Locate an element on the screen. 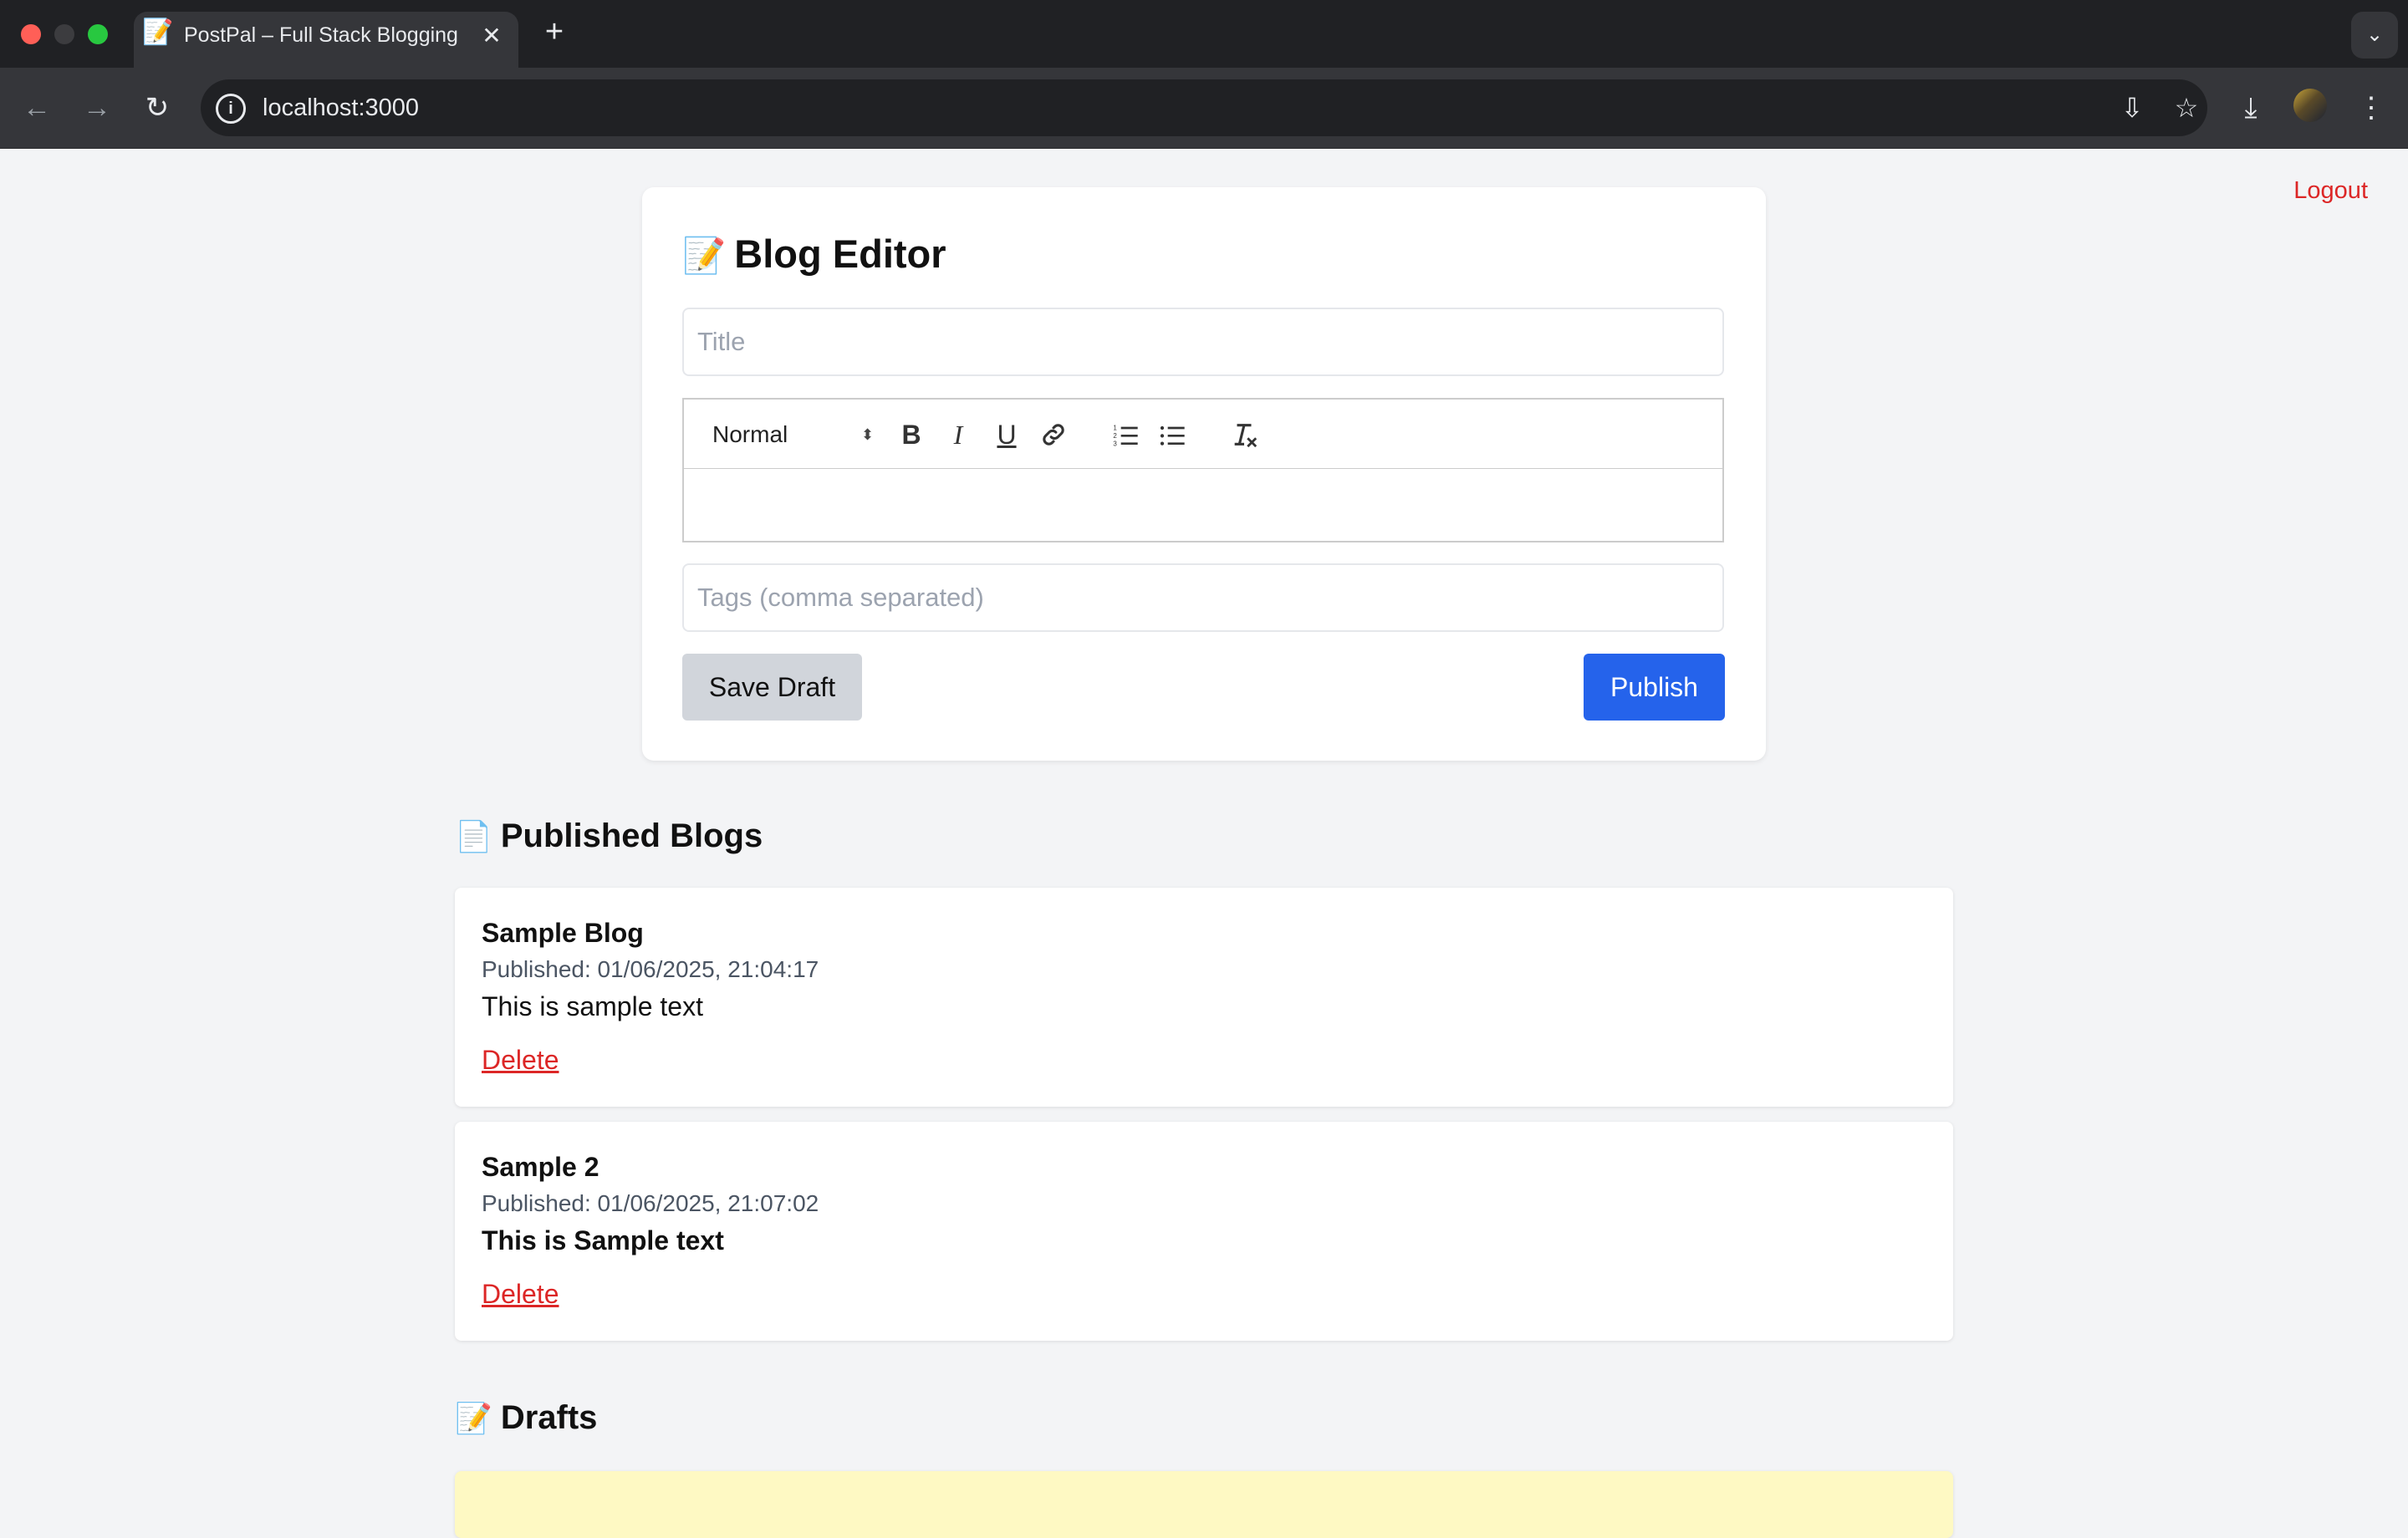 The image size is (2408, 1538). logout-link: Logout is located at coordinates (2330, 191).